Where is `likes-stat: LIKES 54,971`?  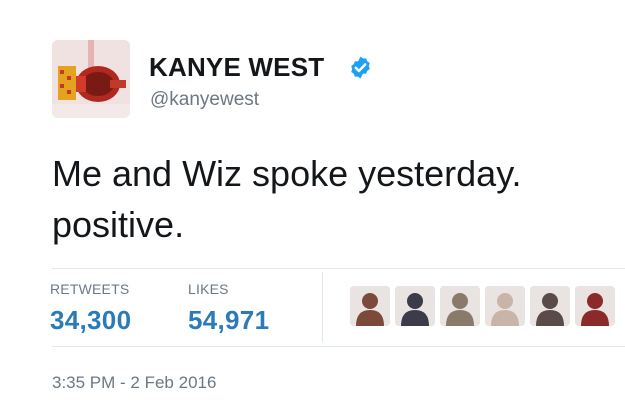 likes-stat: LIKES 54,971 is located at coordinates (228, 308).